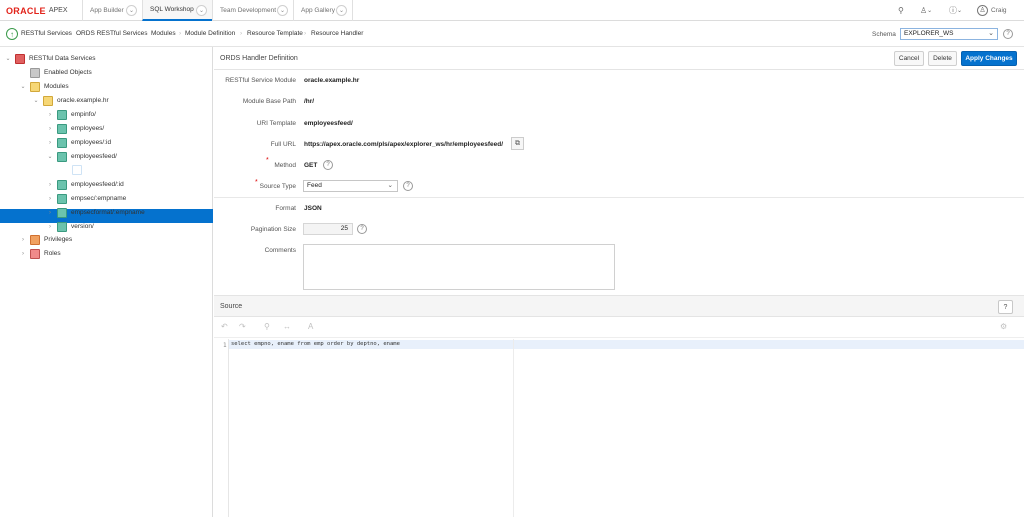 The height and width of the screenshot is (517, 1024). Describe the element at coordinates (960, 10) in the screenshot. I see `help-menu-icon: ⓘ ⌄` at that location.